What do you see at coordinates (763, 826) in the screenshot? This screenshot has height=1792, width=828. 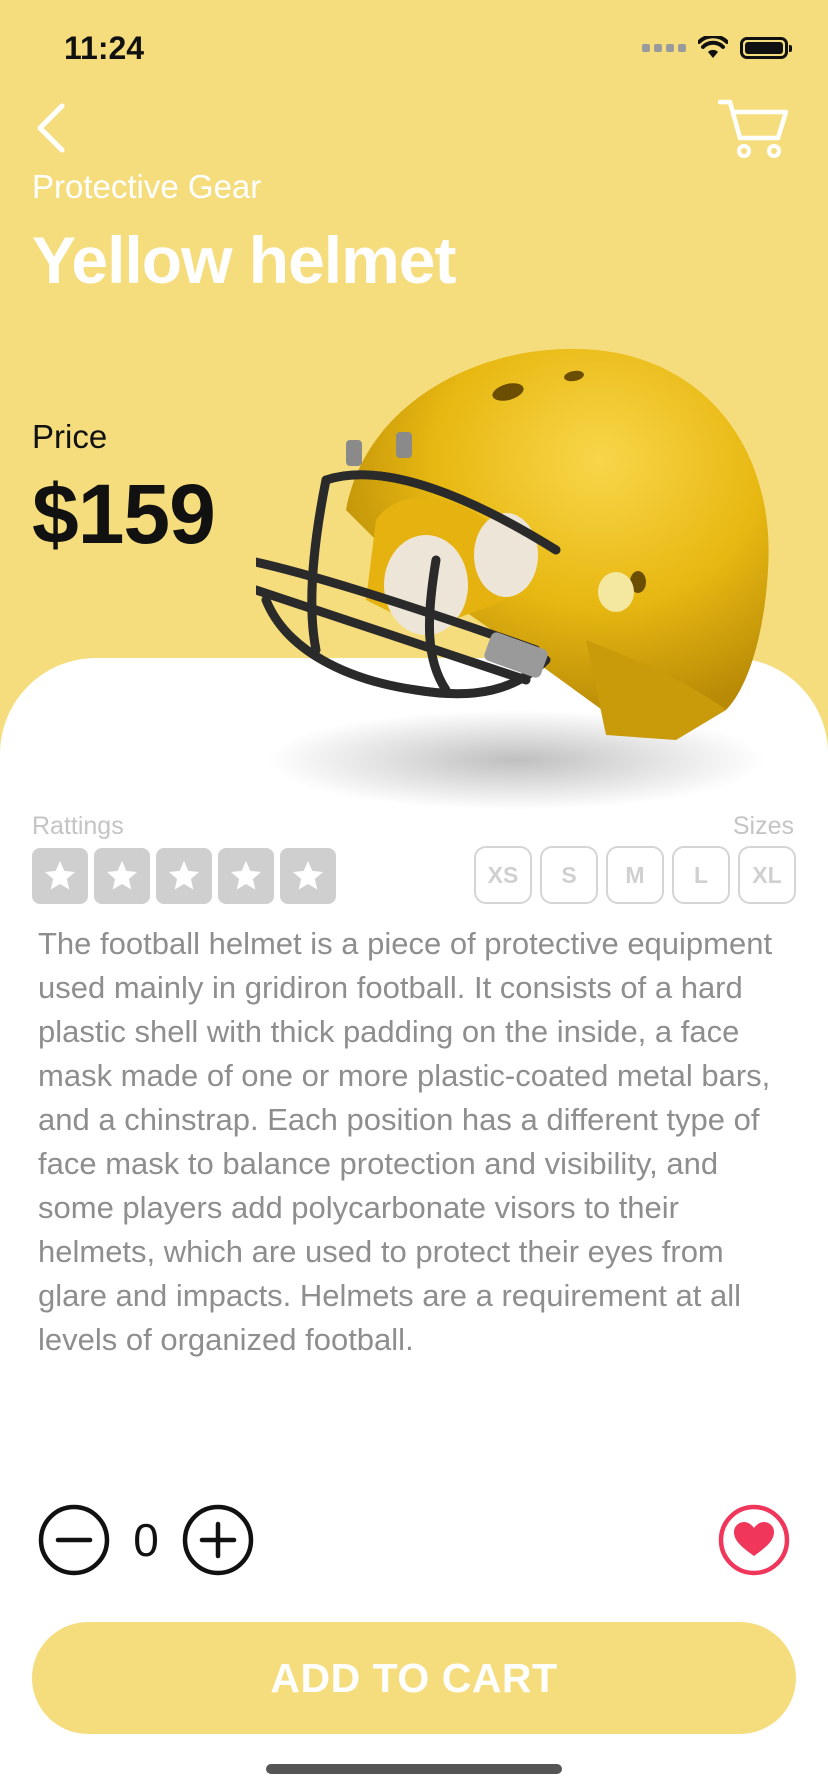 I see `sizes-label: Sizes` at bounding box center [763, 826].